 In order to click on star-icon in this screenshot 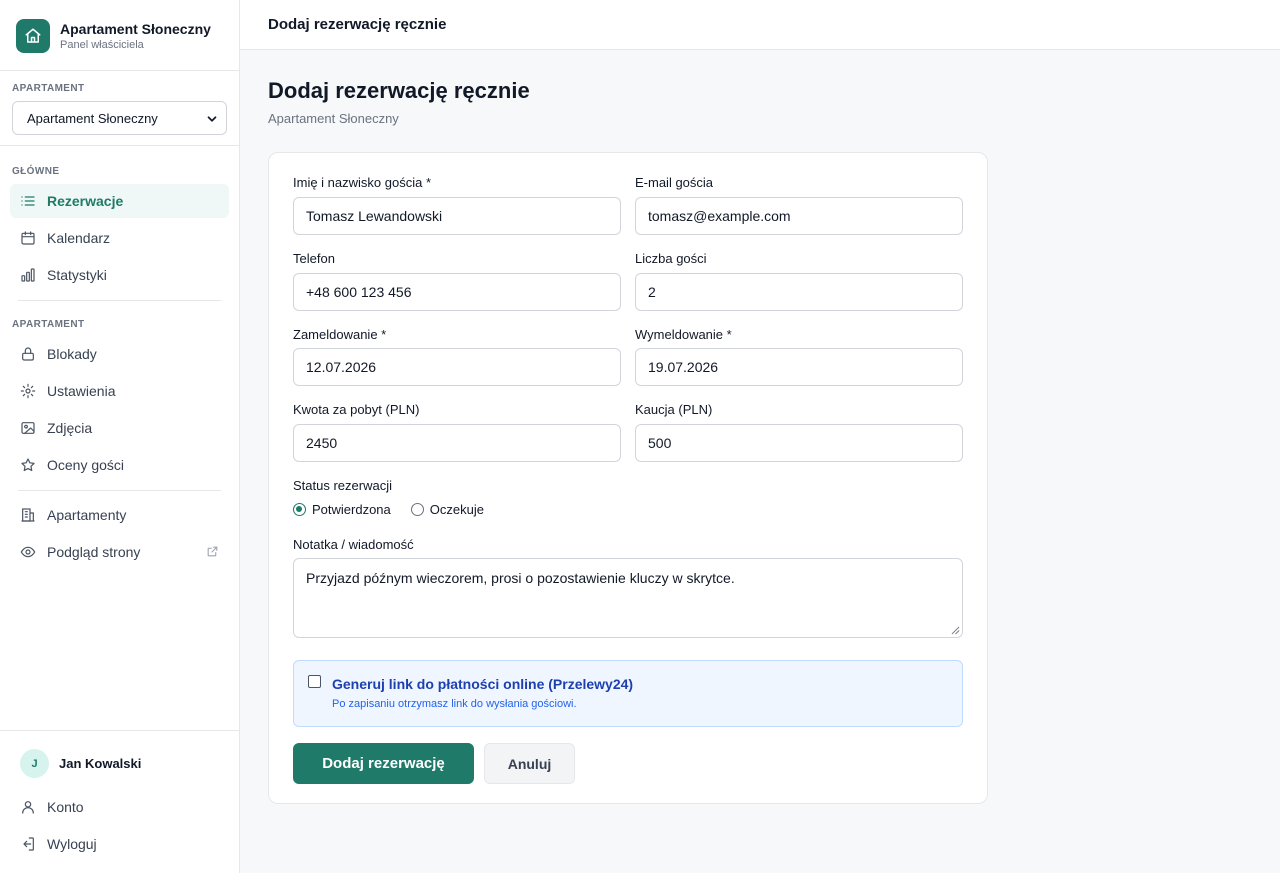, I will do `click(28, 465)`.